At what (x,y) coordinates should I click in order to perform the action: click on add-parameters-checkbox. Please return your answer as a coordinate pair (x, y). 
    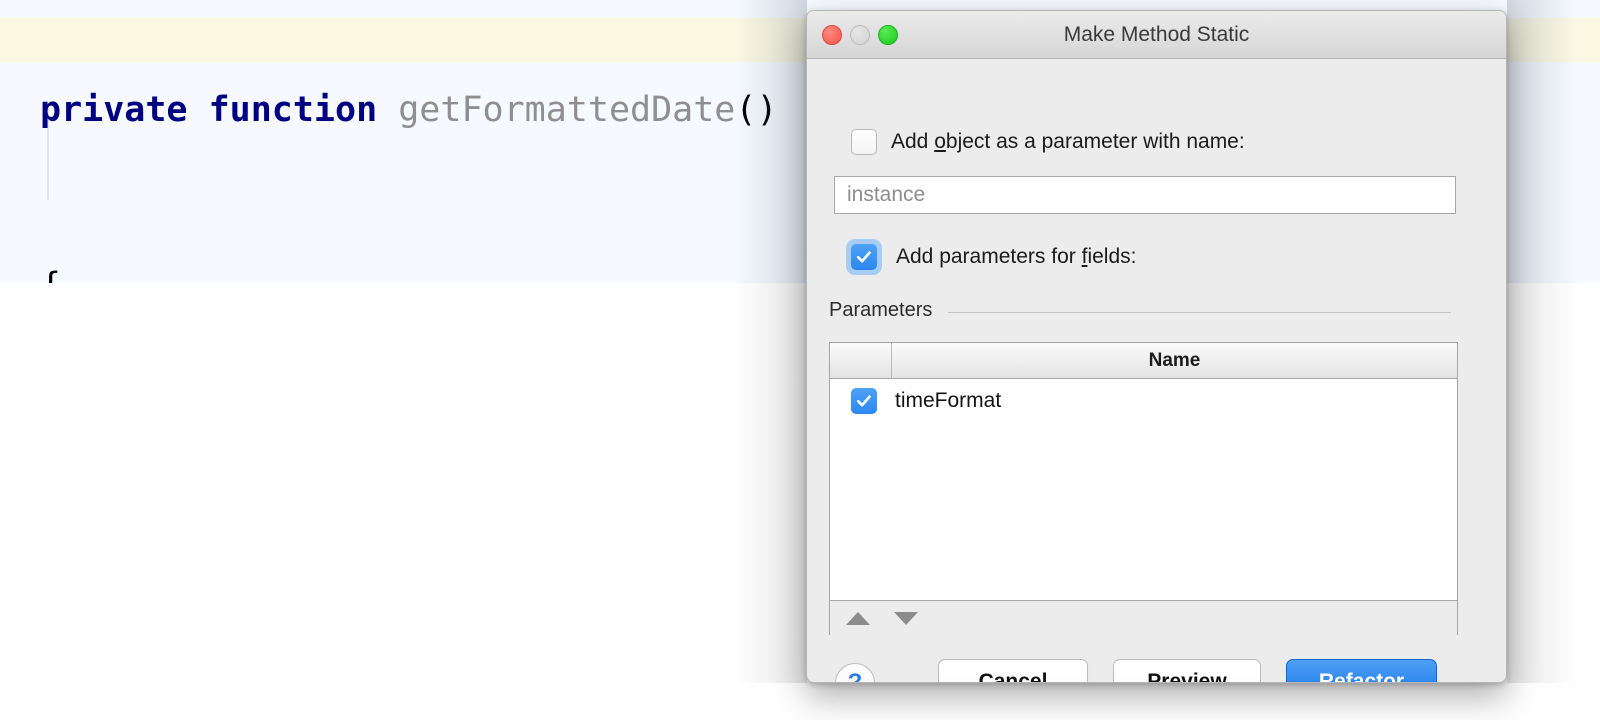
    Looking at the image, I should click on (864, 257).